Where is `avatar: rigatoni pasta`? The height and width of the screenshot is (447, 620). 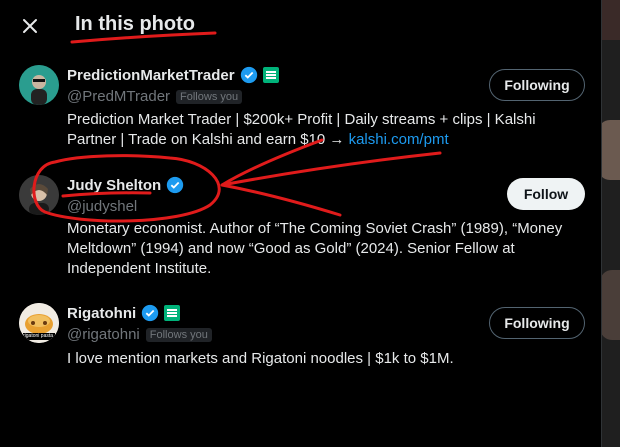 avatar: rigatoni pasta is located at coordinates (39, 323).